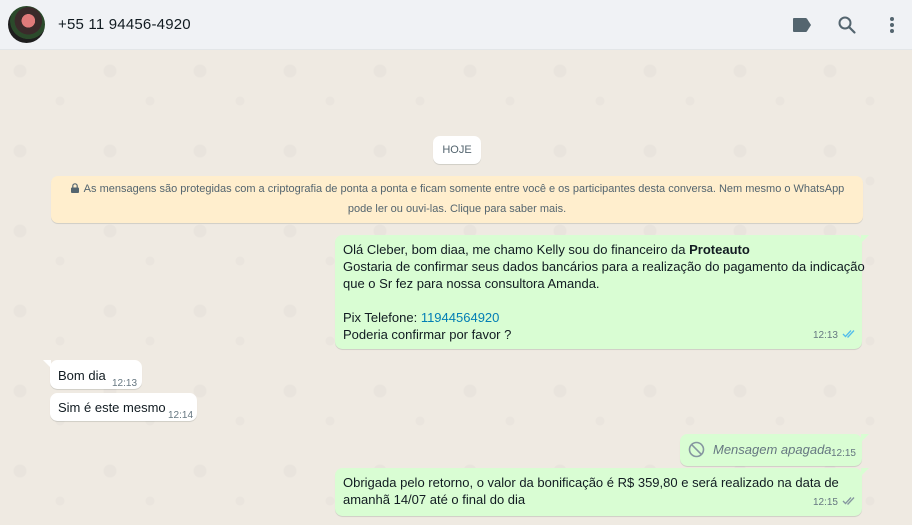  I want to click on message-meta: 12:15, so click(834, 502).